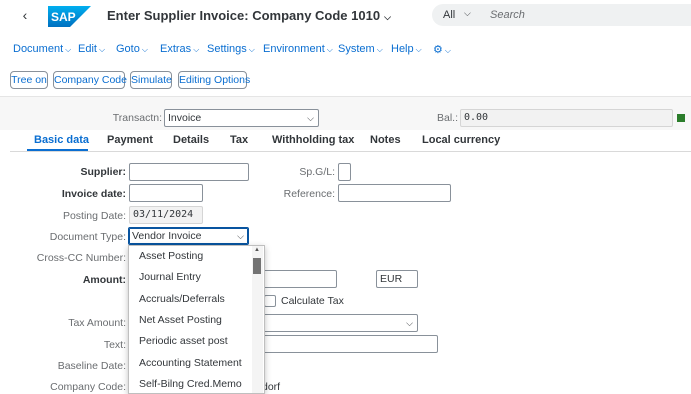  I want to click on cross-cc-label: Cross-CC Number:, so click(81, 258).